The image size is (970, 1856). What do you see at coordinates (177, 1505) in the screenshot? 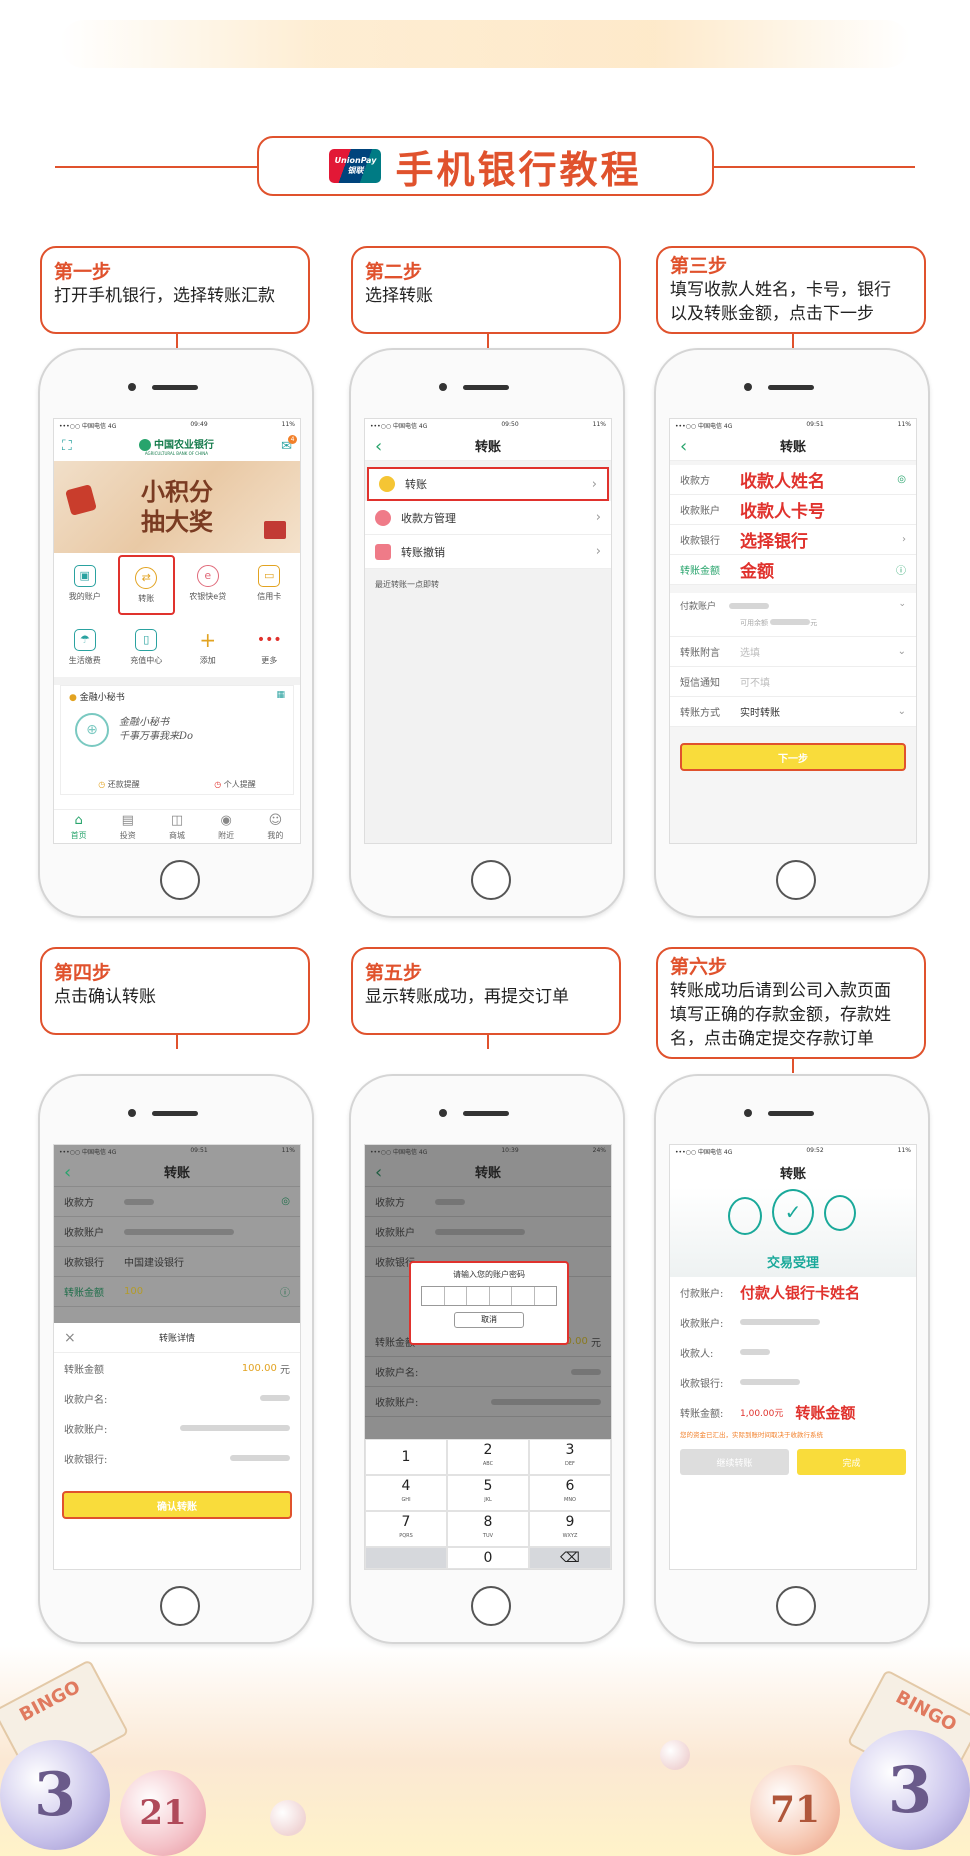
I see `confirm-transfer-button: 确认转账` at bounding box center [177, 1505].